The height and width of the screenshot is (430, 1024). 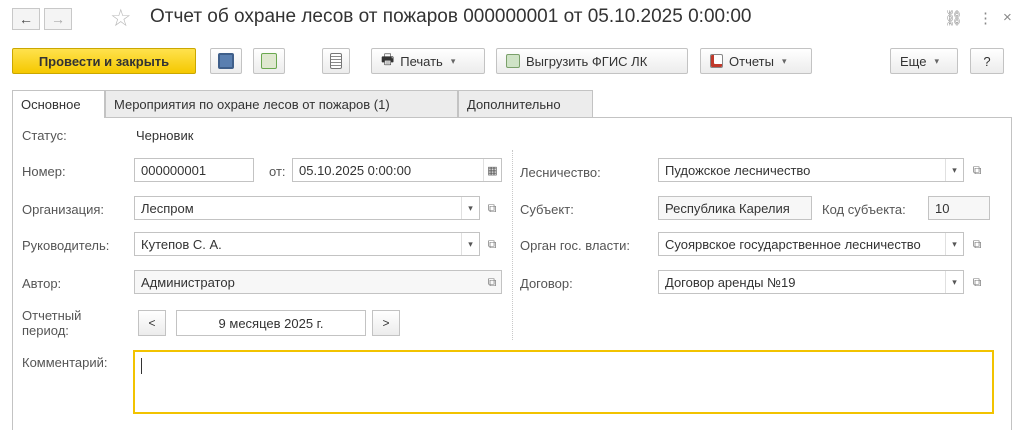 I want to click on period-value: 9 месяцев 2025 г., so click(x=271, y=323).